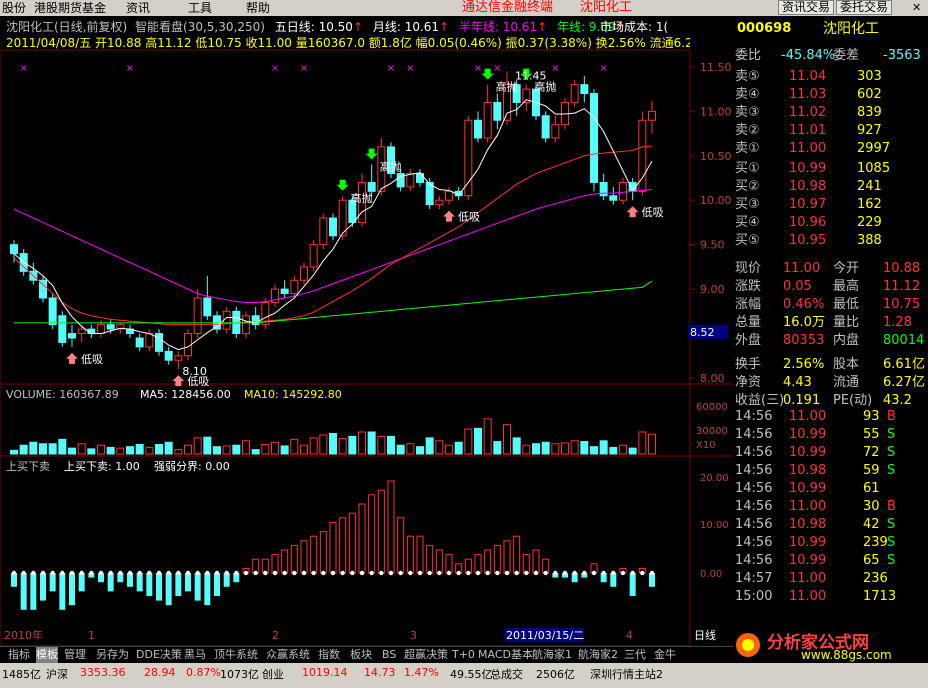  What do you see at coordinates (47, 655) in the screenshot?
I see `tab-1: 模板` at bounding box center [47, 655].